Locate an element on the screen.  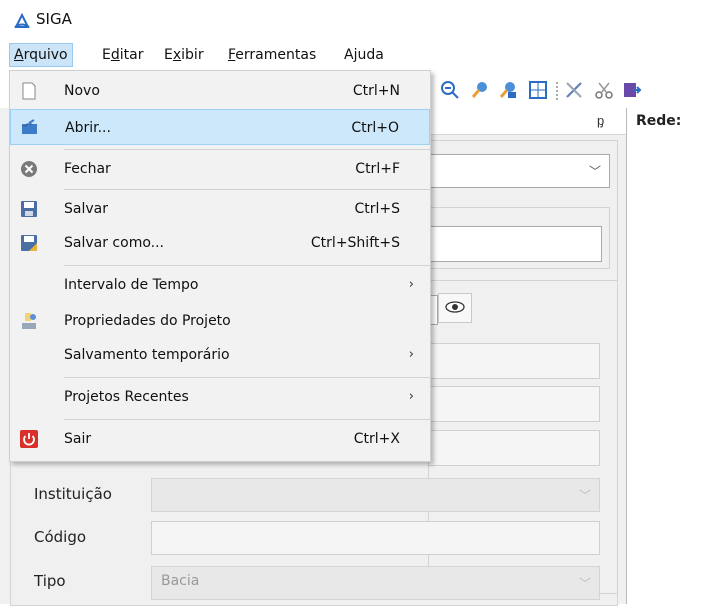
instituicao-label: Instituição is located at coordinates (73, 494).